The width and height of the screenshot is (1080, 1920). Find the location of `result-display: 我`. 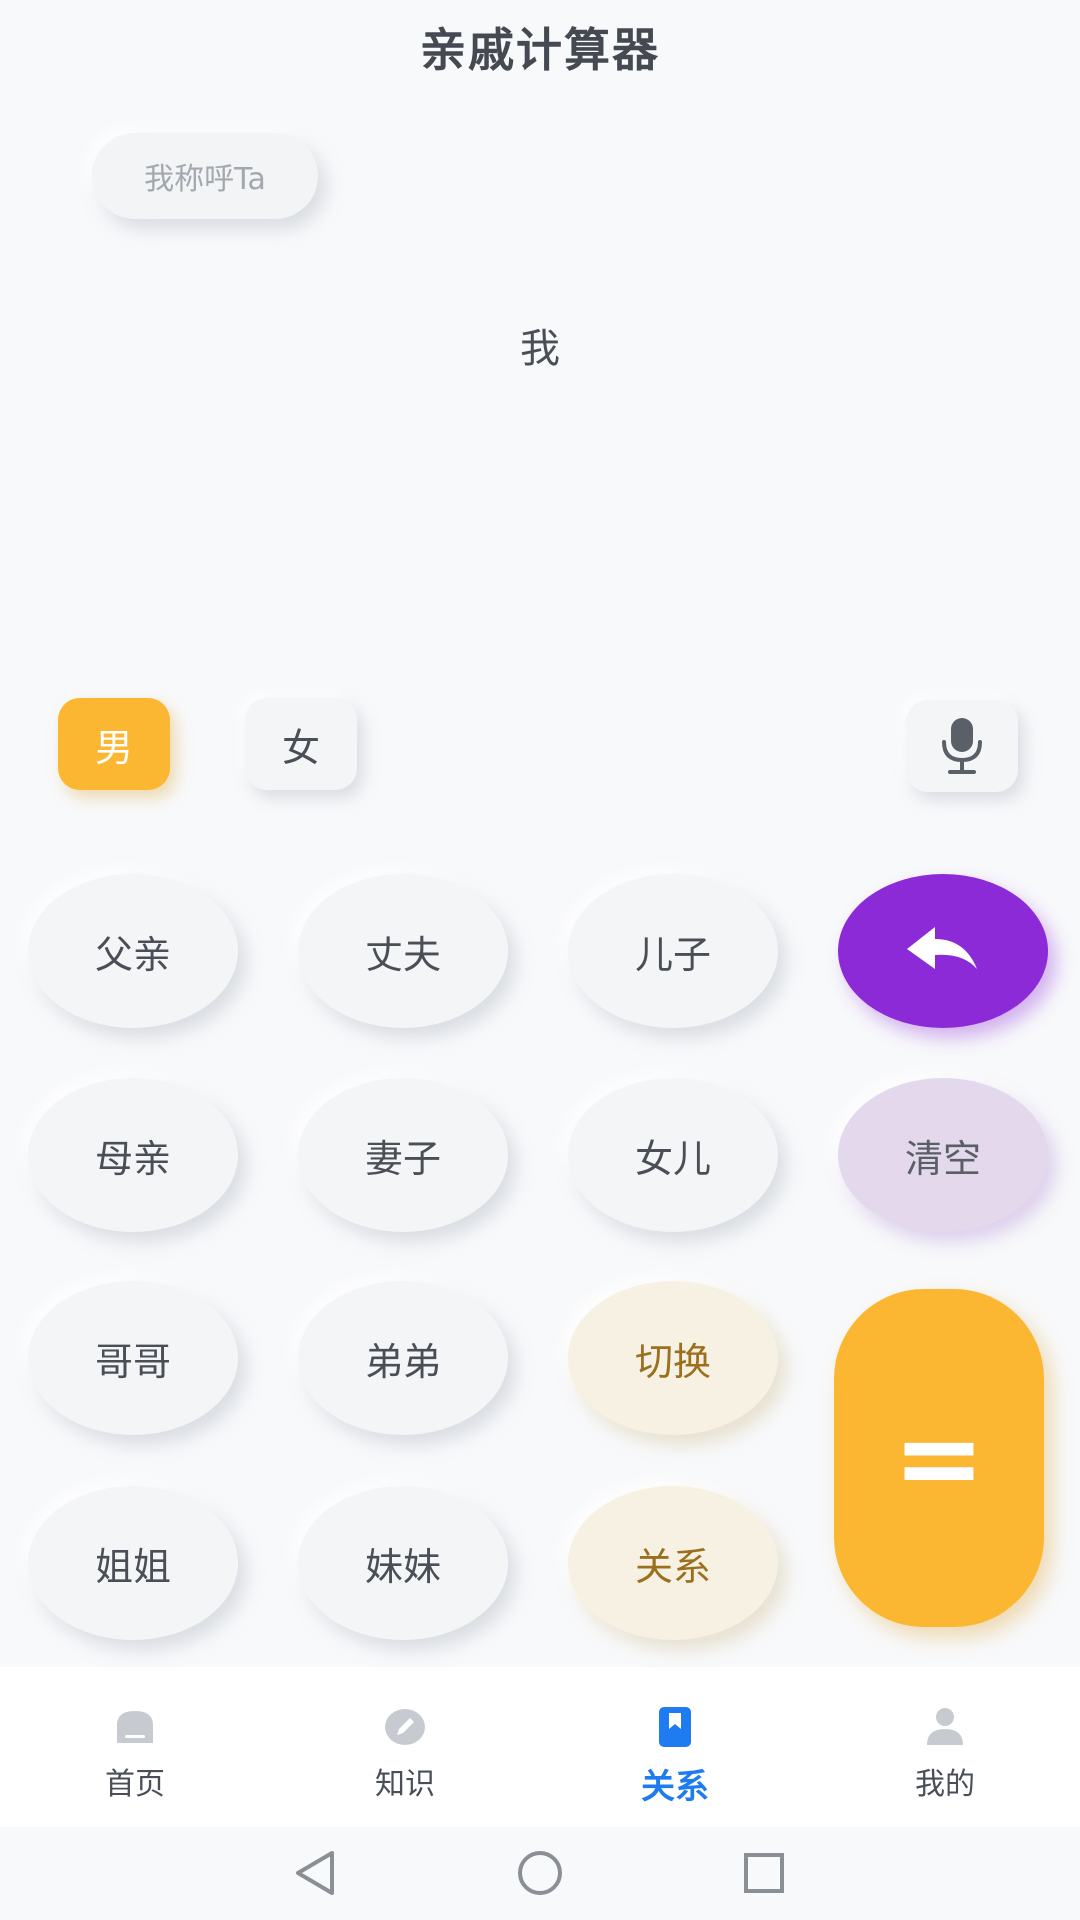

result-display: 我 is located at coordinates (540, 349).